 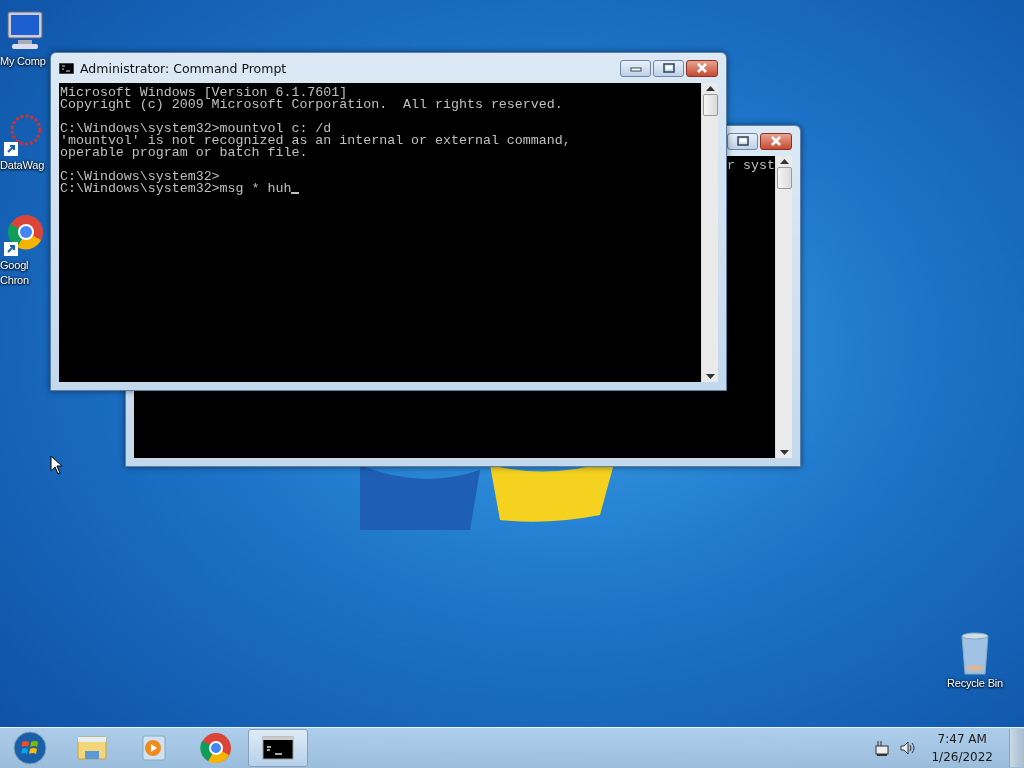 What do you see at coordinates (176, 189) in the screenshot?
I see `console-text: C:\Windows\system32>msg * huh` at bounding box center [176, 189].